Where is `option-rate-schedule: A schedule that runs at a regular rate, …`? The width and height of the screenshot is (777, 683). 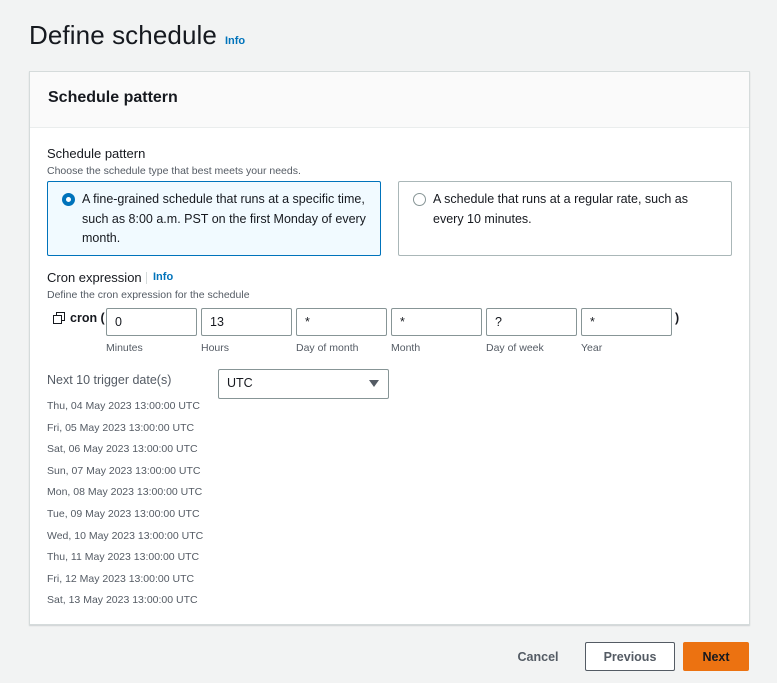
option-rate-schedule: A schedule that runs at a regular rate, … is located at coordinates (565, 218).